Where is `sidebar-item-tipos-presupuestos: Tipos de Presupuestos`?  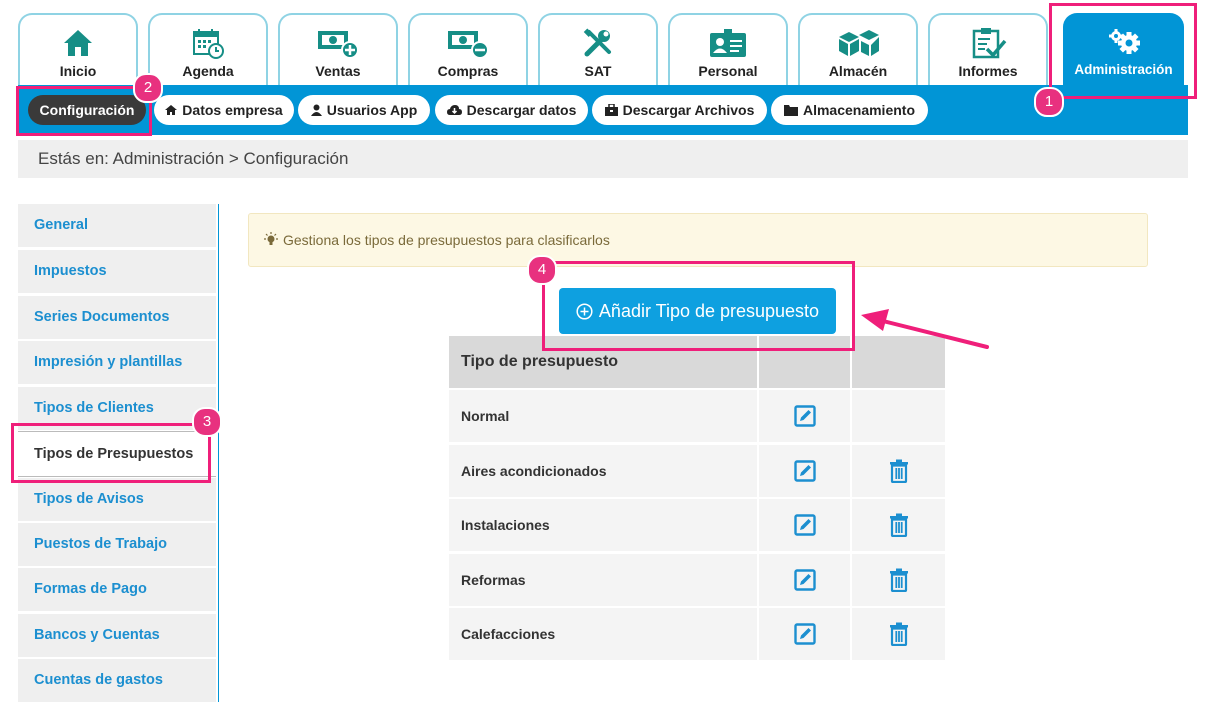
sidebar-item-tipos-presupuestos: Tipos de Presupuestos is located at coordinates (117, 454).